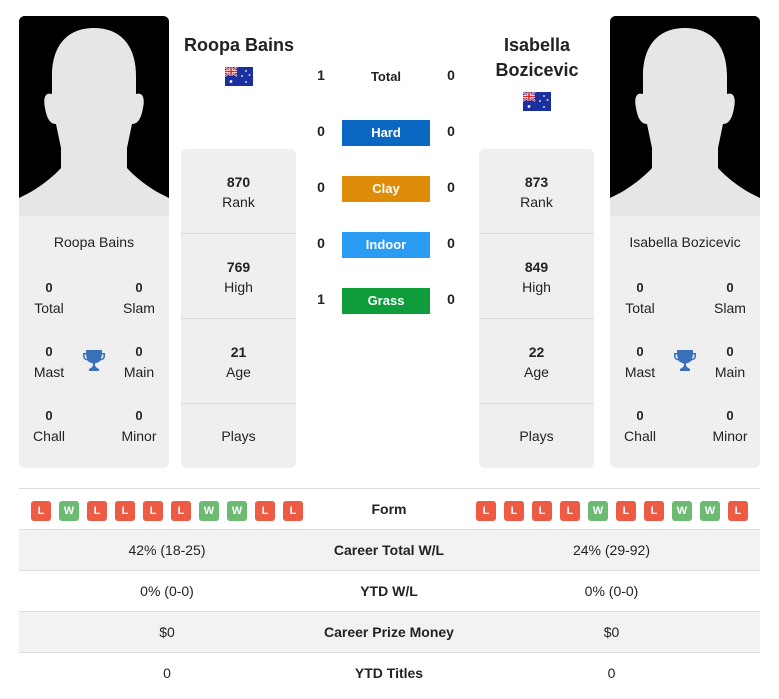 This screenshot has width=779, height=699. I want to click on player2-titles-chall: 0 Chall, so click(640, 426).